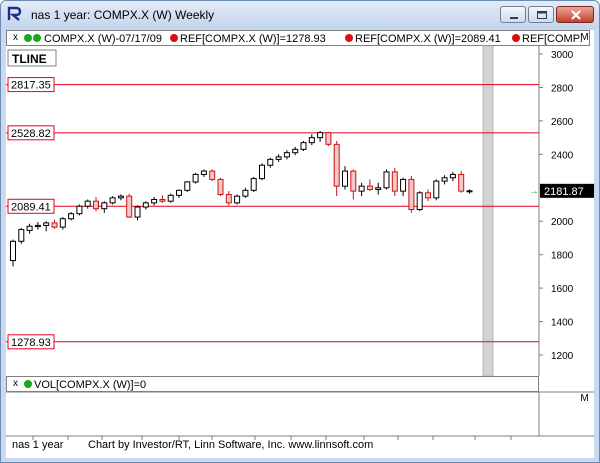  What do you see at coordinates (562, 222) in the screenshot?
I see `y-tick-label: 2000` at bounding box center [562, 222].